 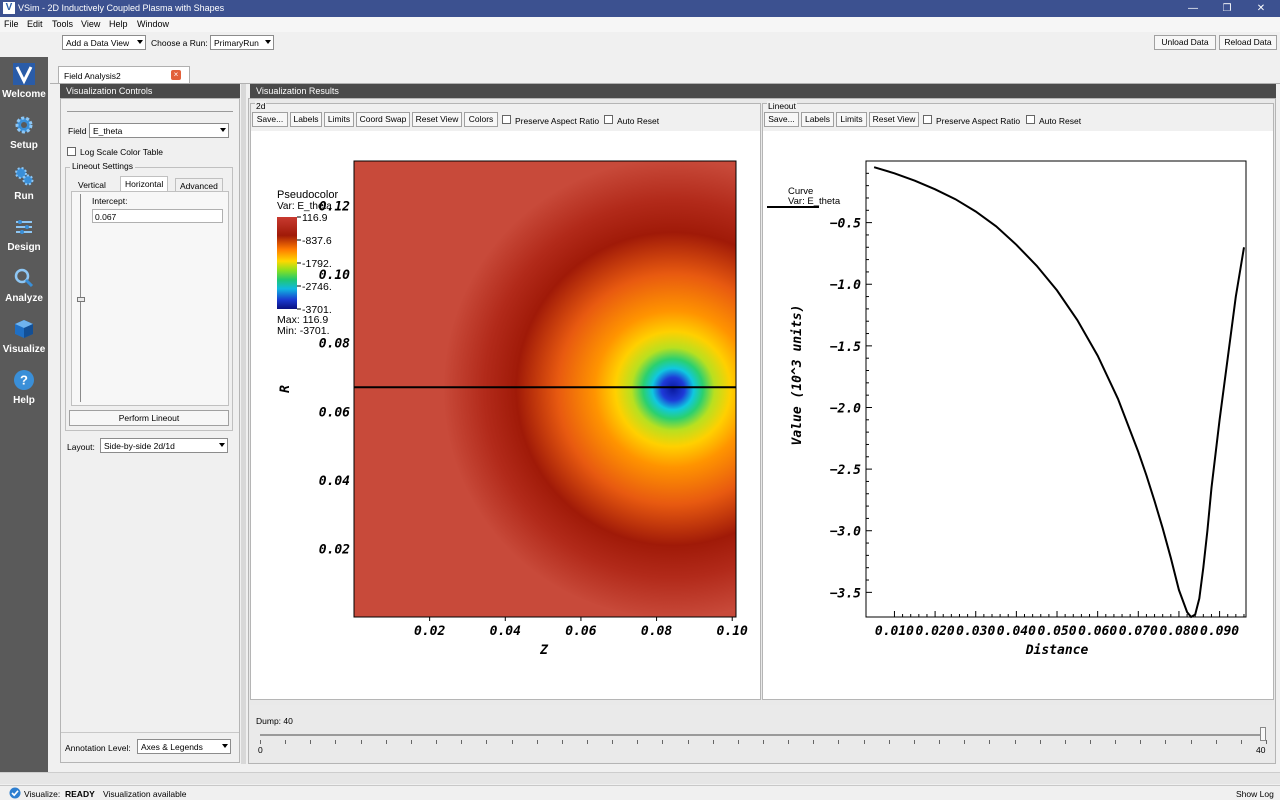 What do you see at coordinates (1255, 794) in the screenshot?
I see `show-log-button: Show Log` at bounding box center [1255, 794].